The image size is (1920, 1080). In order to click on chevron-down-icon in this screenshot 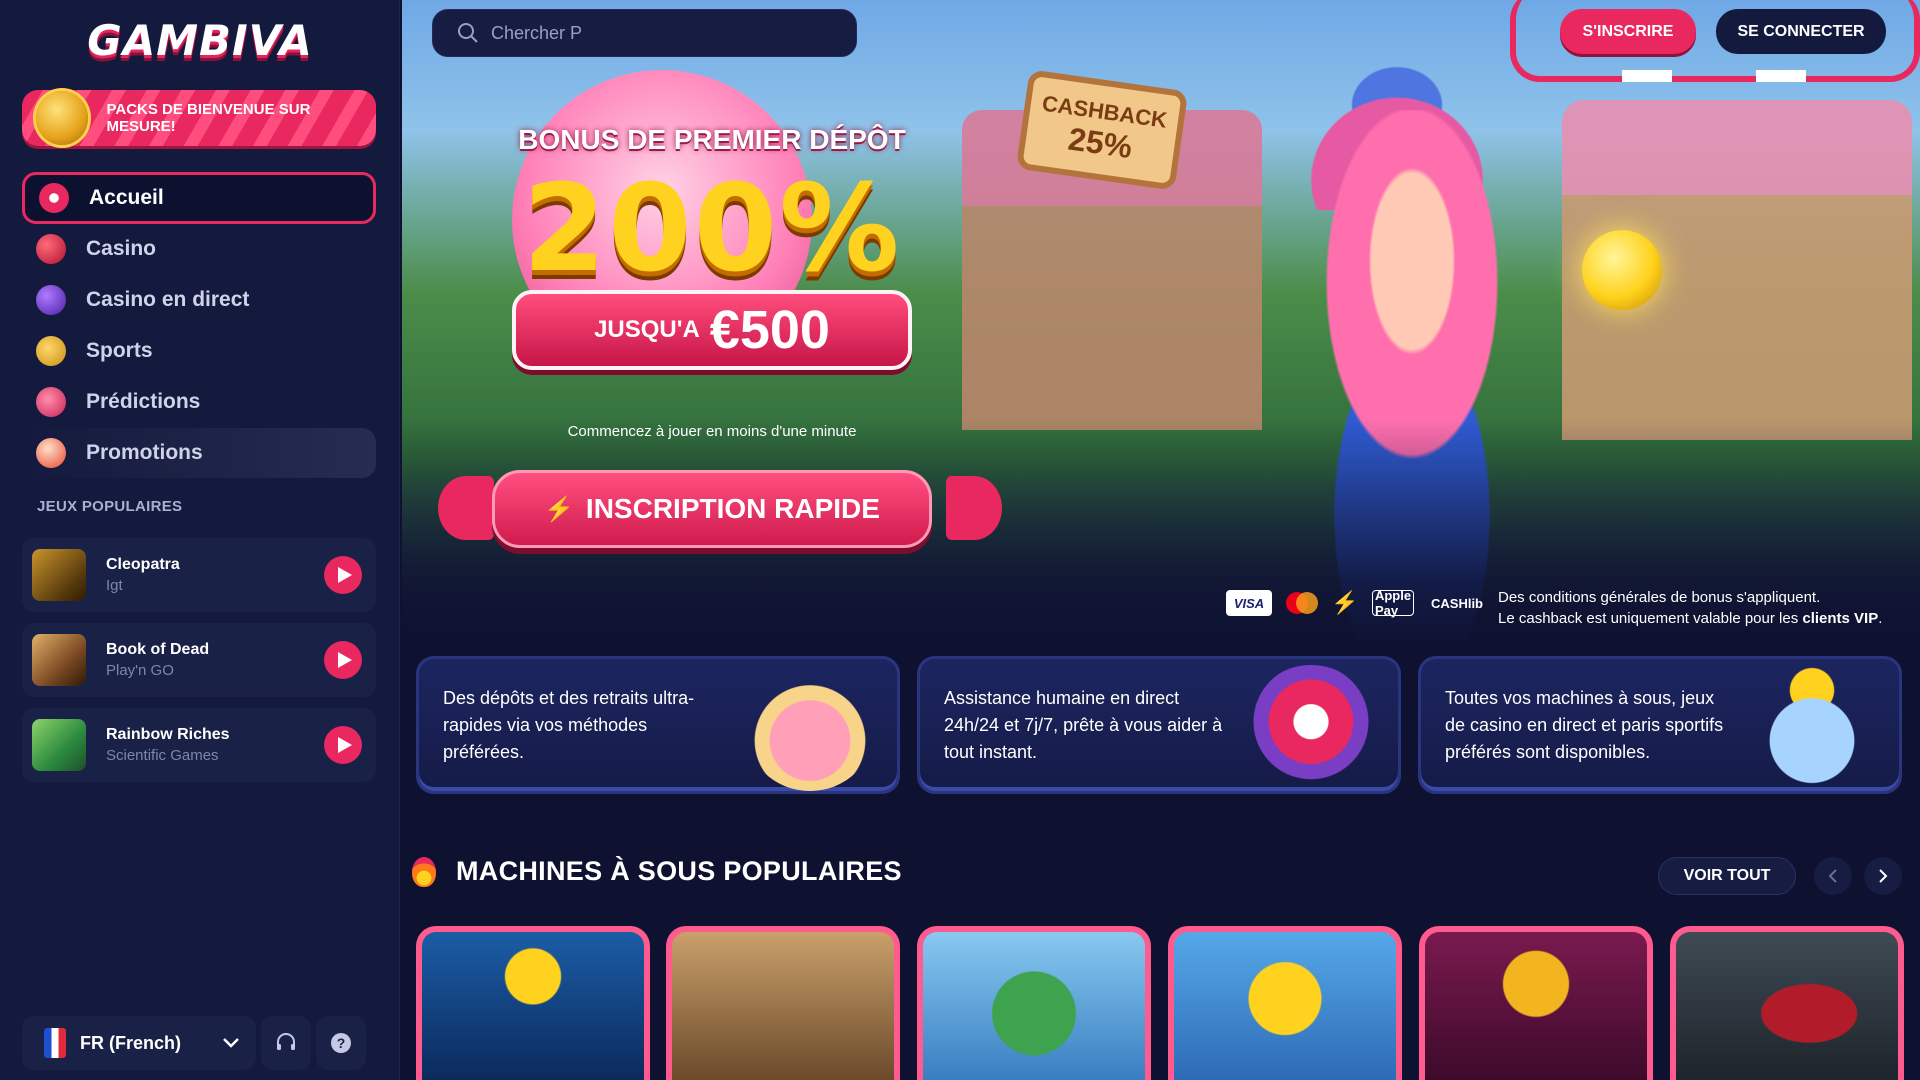, I will do `click(231, 1043)`.